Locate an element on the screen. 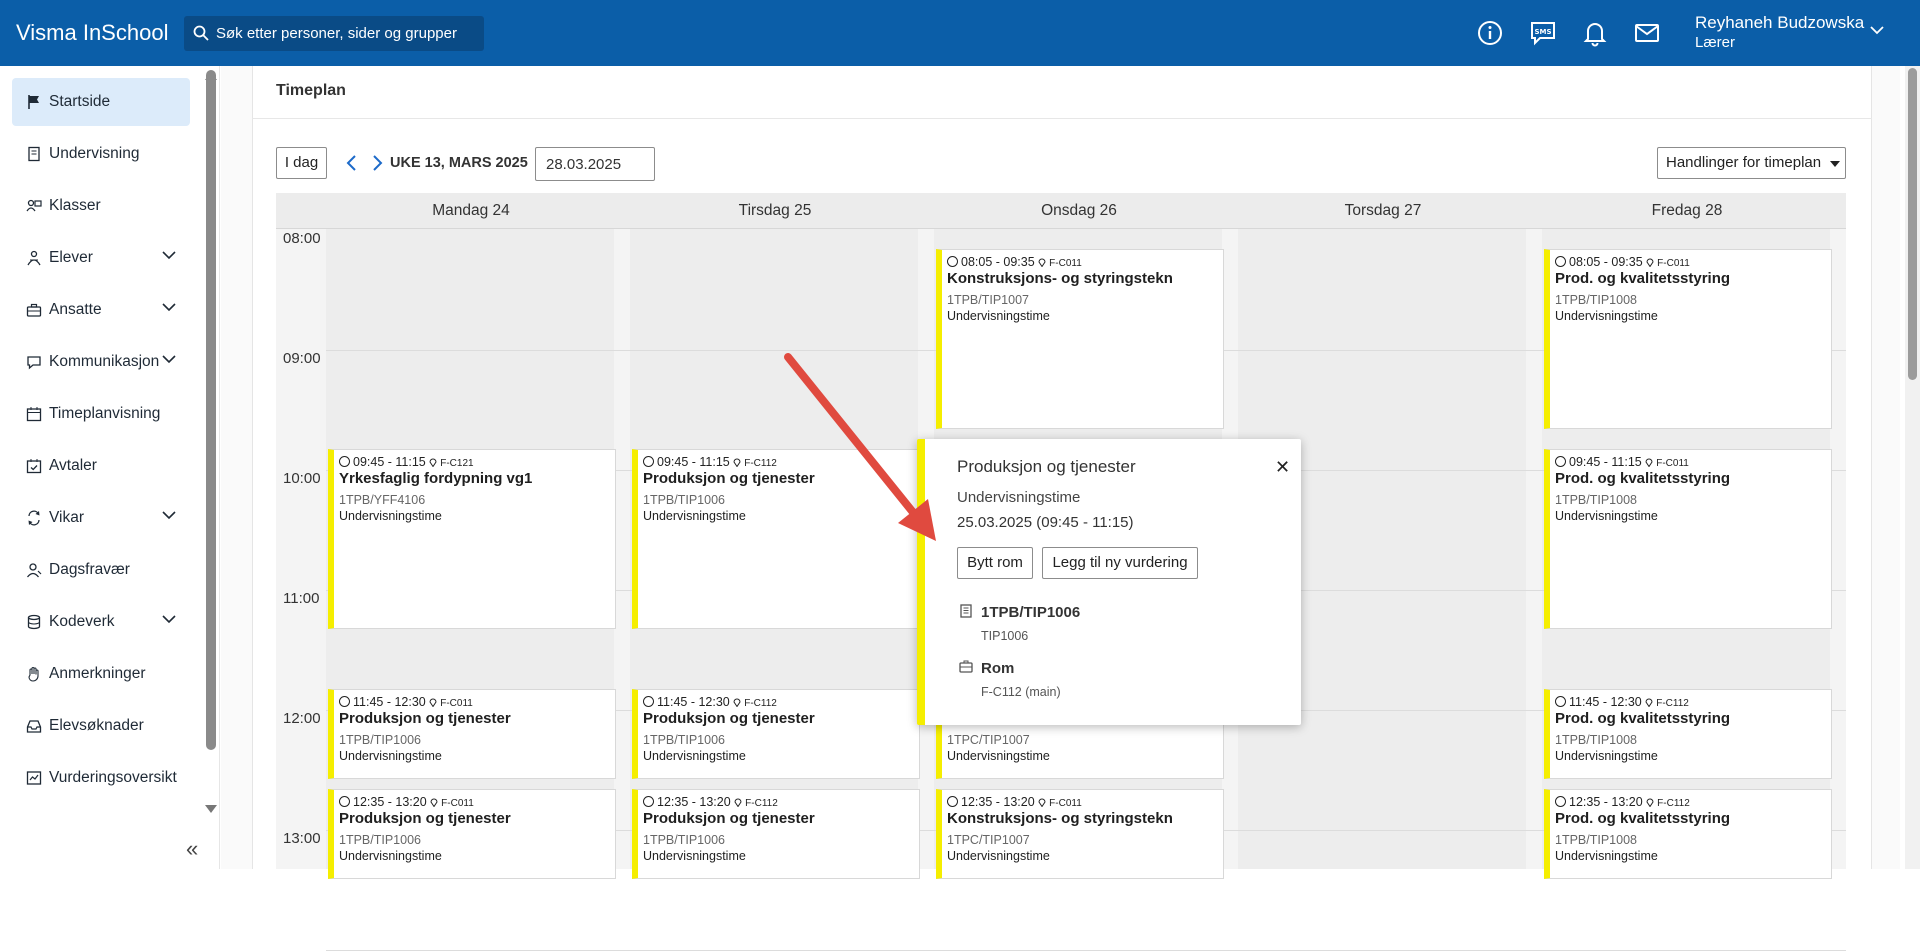  event-code: 1TPB/TIP1007 is located at coordinates (988, 300).